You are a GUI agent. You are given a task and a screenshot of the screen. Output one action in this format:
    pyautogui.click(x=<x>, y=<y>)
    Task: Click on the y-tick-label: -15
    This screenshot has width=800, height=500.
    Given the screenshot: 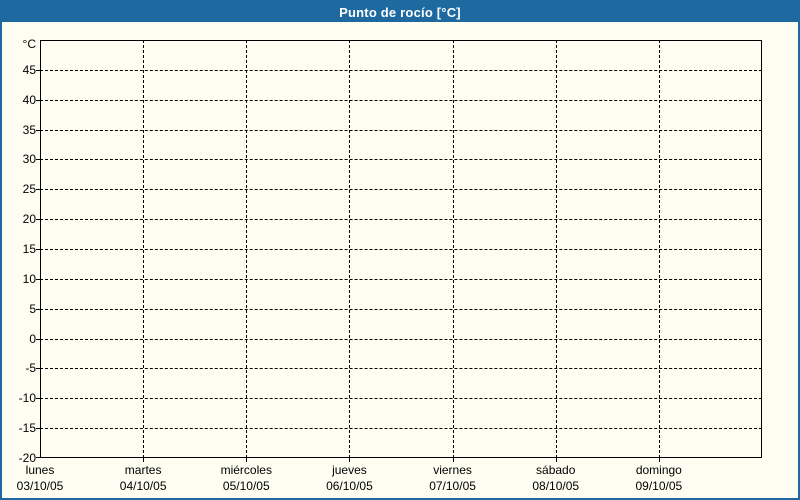 What is the action you would take?
    pyautogui.click(x=27, y=428)
    